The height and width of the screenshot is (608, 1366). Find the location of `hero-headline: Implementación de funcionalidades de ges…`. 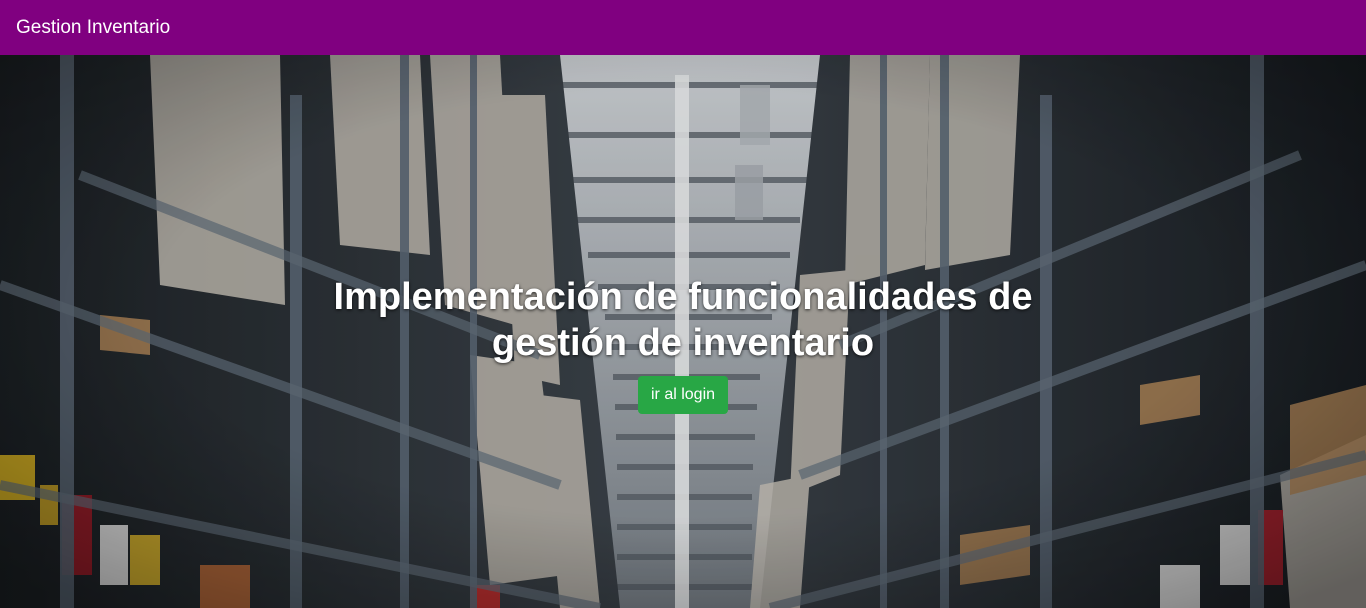

hero-headline: Implementación de funcionalidades de ges… is located at coordinates (683, 319).